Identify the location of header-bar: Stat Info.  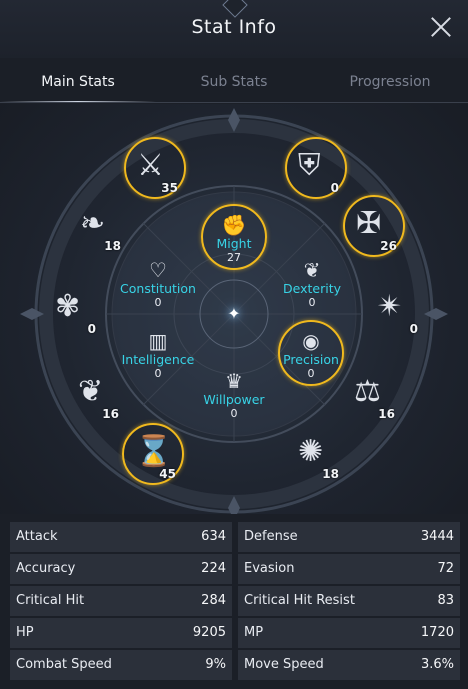
(234, 29).